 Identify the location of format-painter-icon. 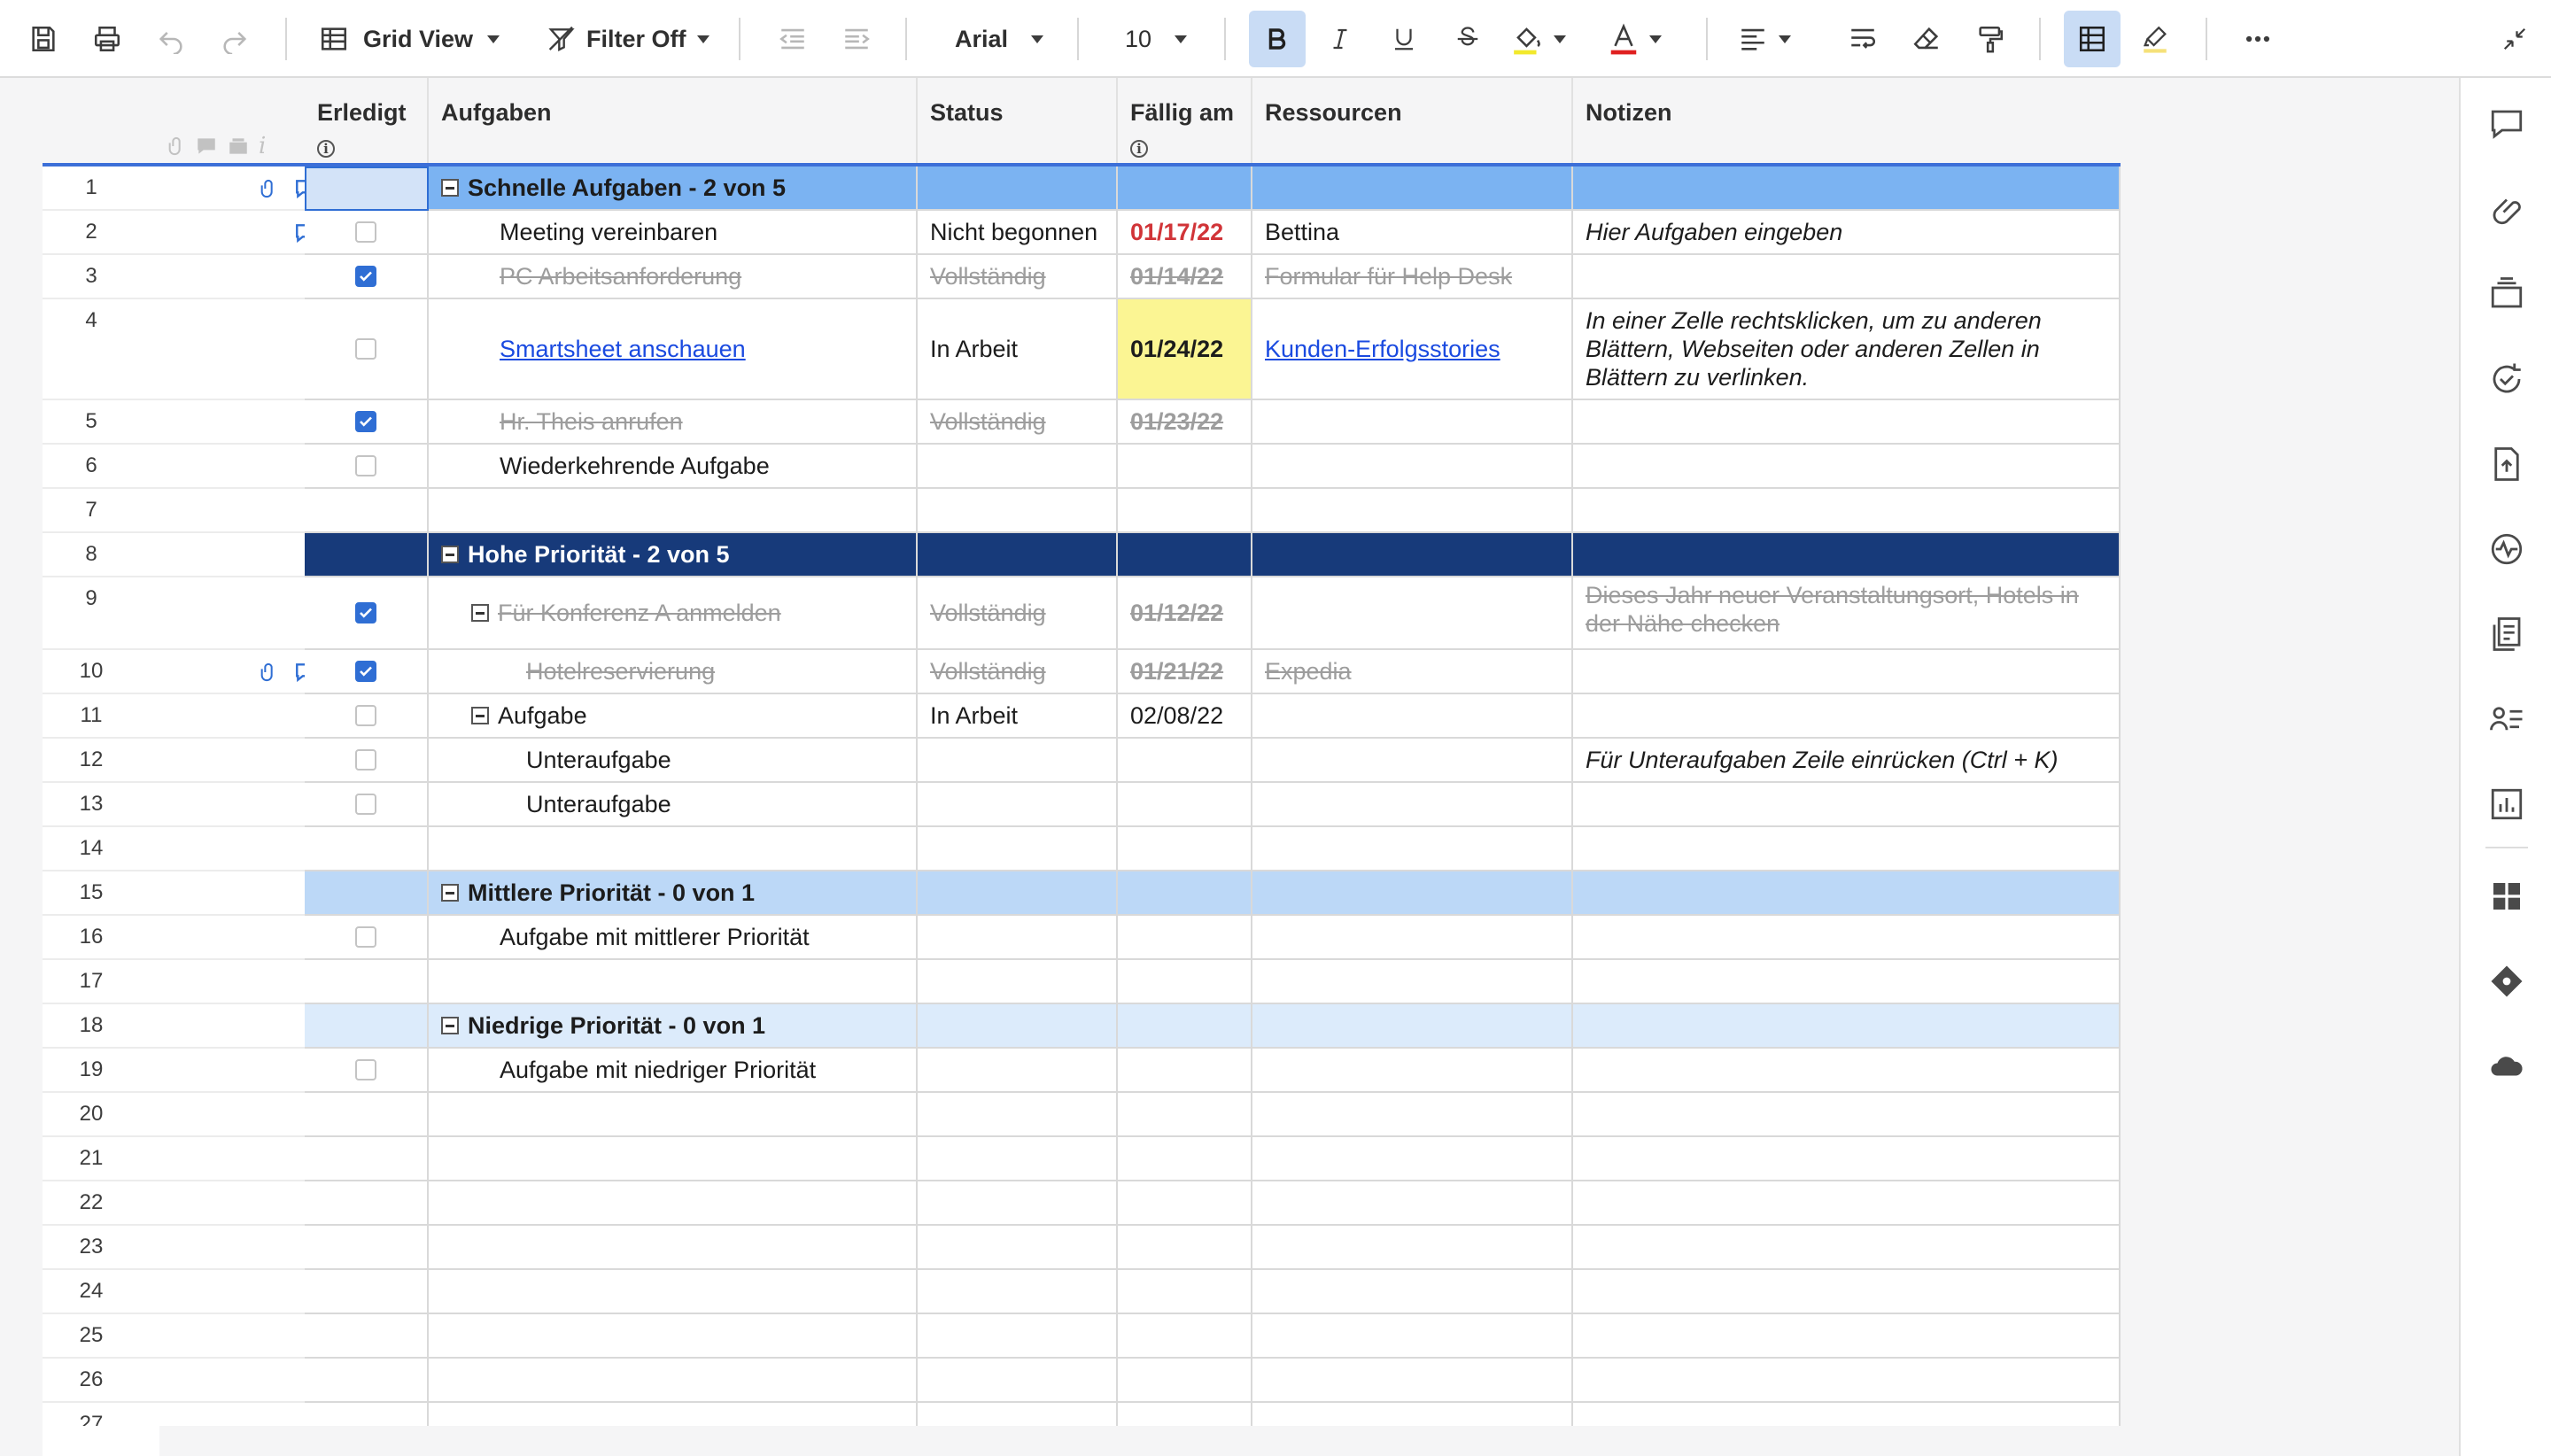
(1990, 39).